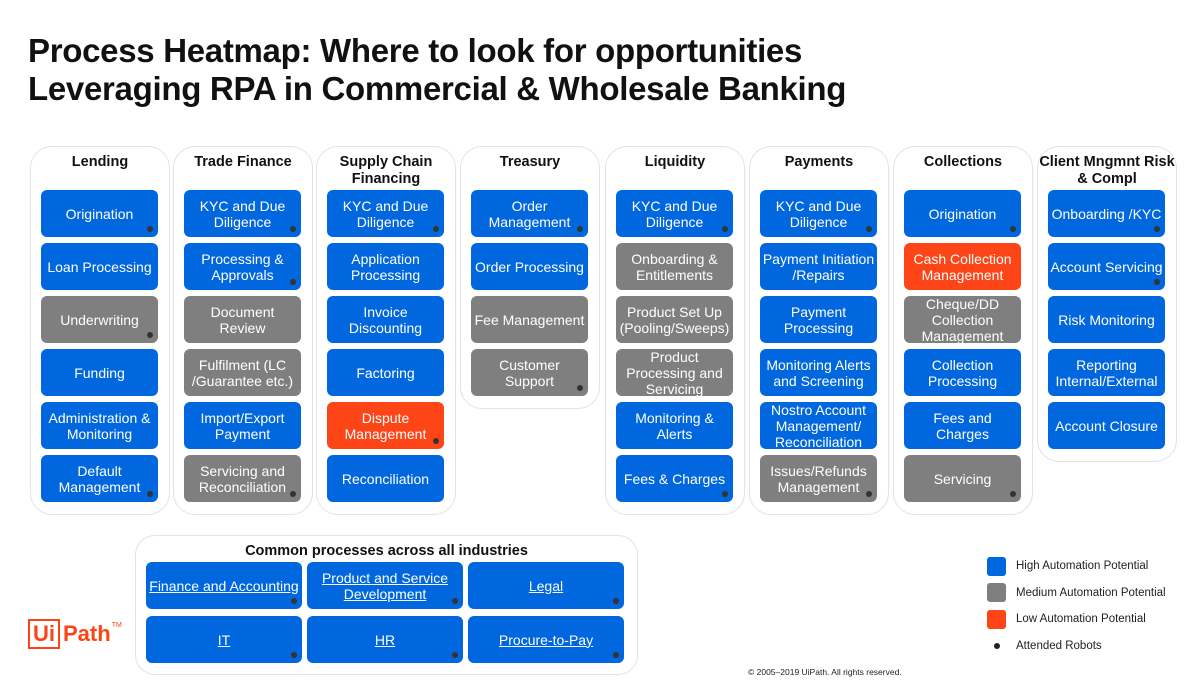  Describe the element at coordinates (674, 372) in the screenshot. I see `process-label: Product Processing and Servicing` at that location.